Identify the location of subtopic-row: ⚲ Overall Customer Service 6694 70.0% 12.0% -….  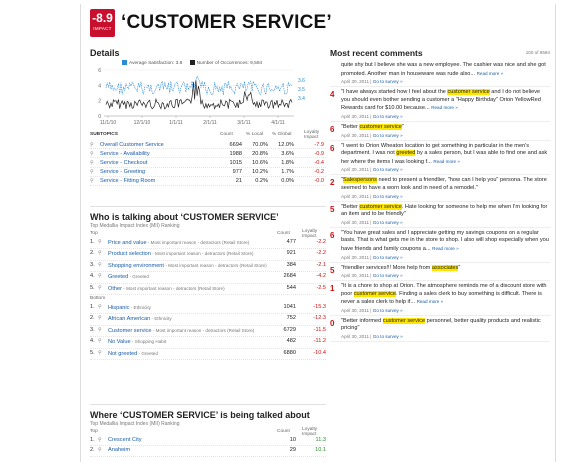
(208, 145).